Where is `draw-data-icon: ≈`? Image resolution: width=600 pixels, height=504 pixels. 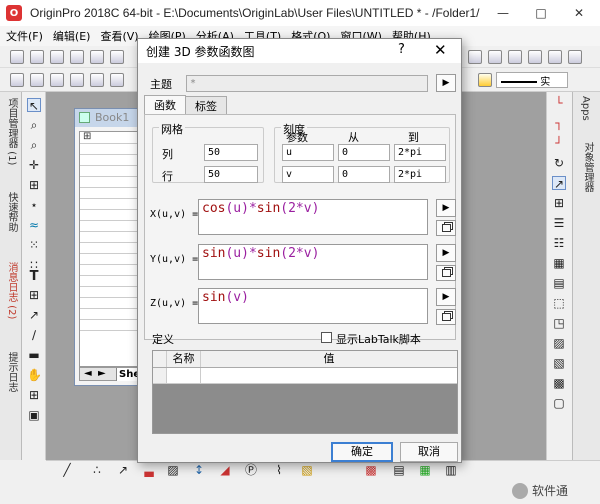
draw-data-icon: ≈ is located at coordinates (34, 225).